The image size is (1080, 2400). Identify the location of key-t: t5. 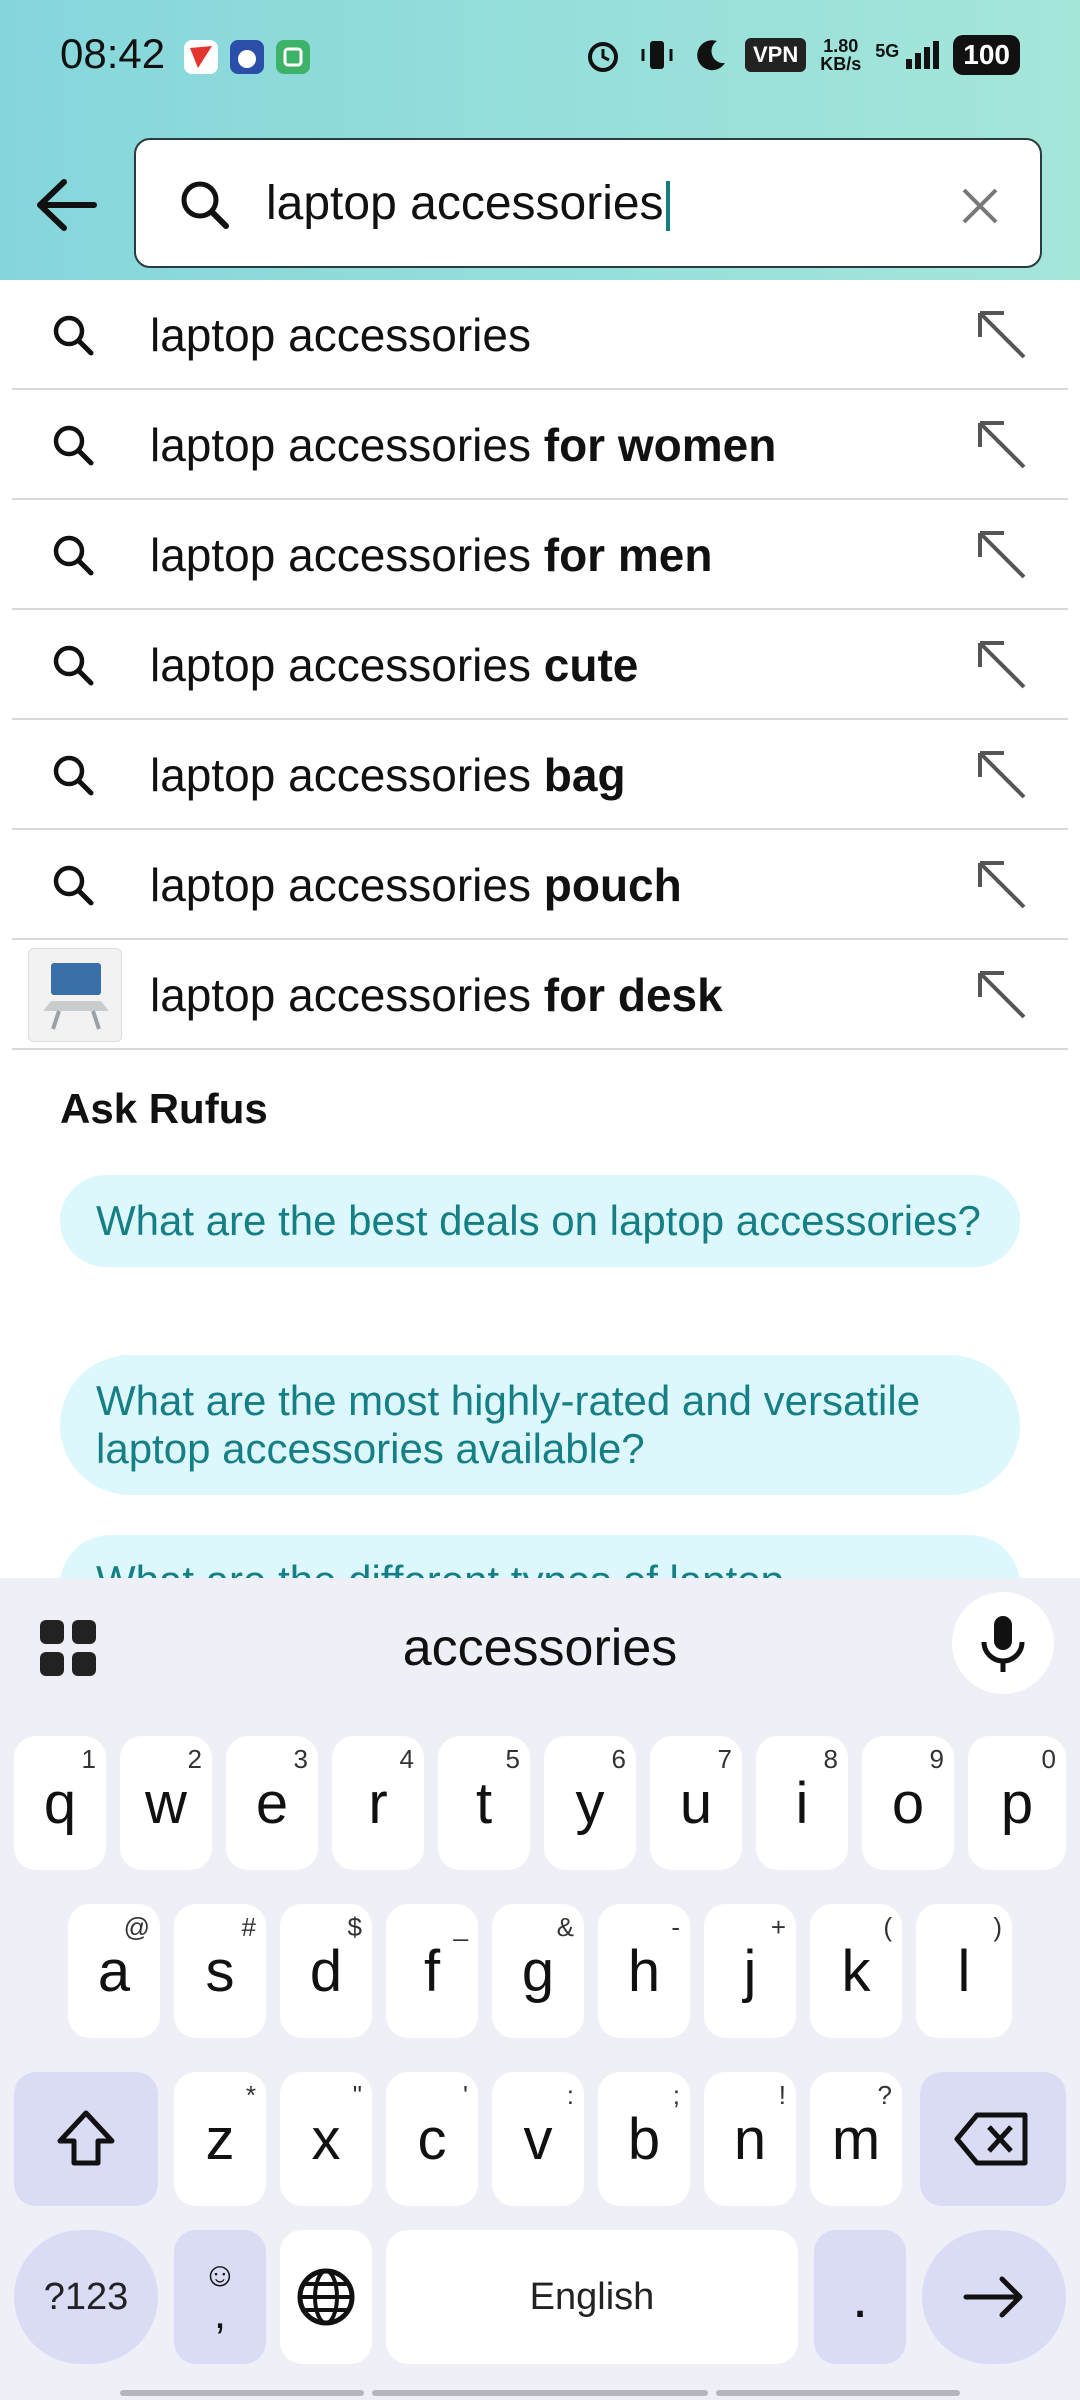
(484, 1803).